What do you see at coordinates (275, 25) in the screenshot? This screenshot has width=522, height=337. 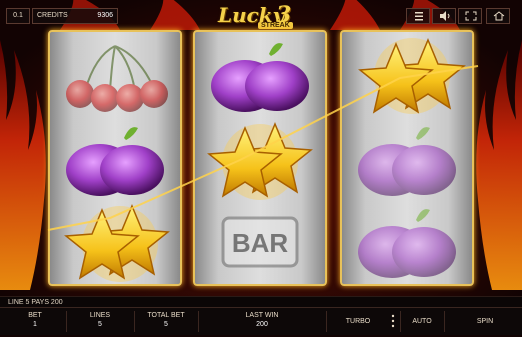 I see `logo-subtitle: STREAK` at bounding box center [275, 25].